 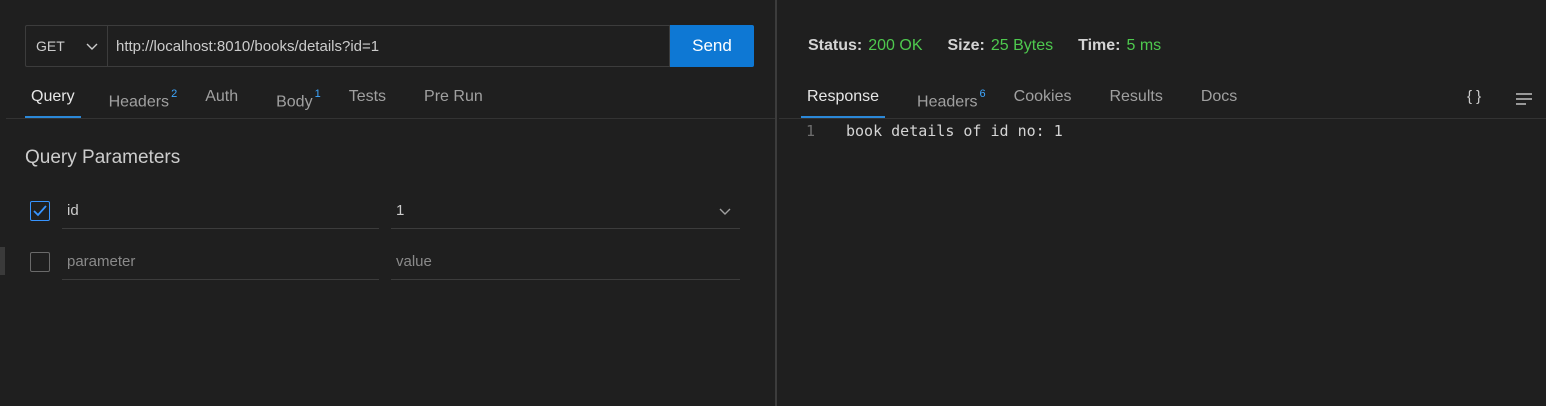 I want to click on request-bar: GET Send, so click(x=389, y=46).